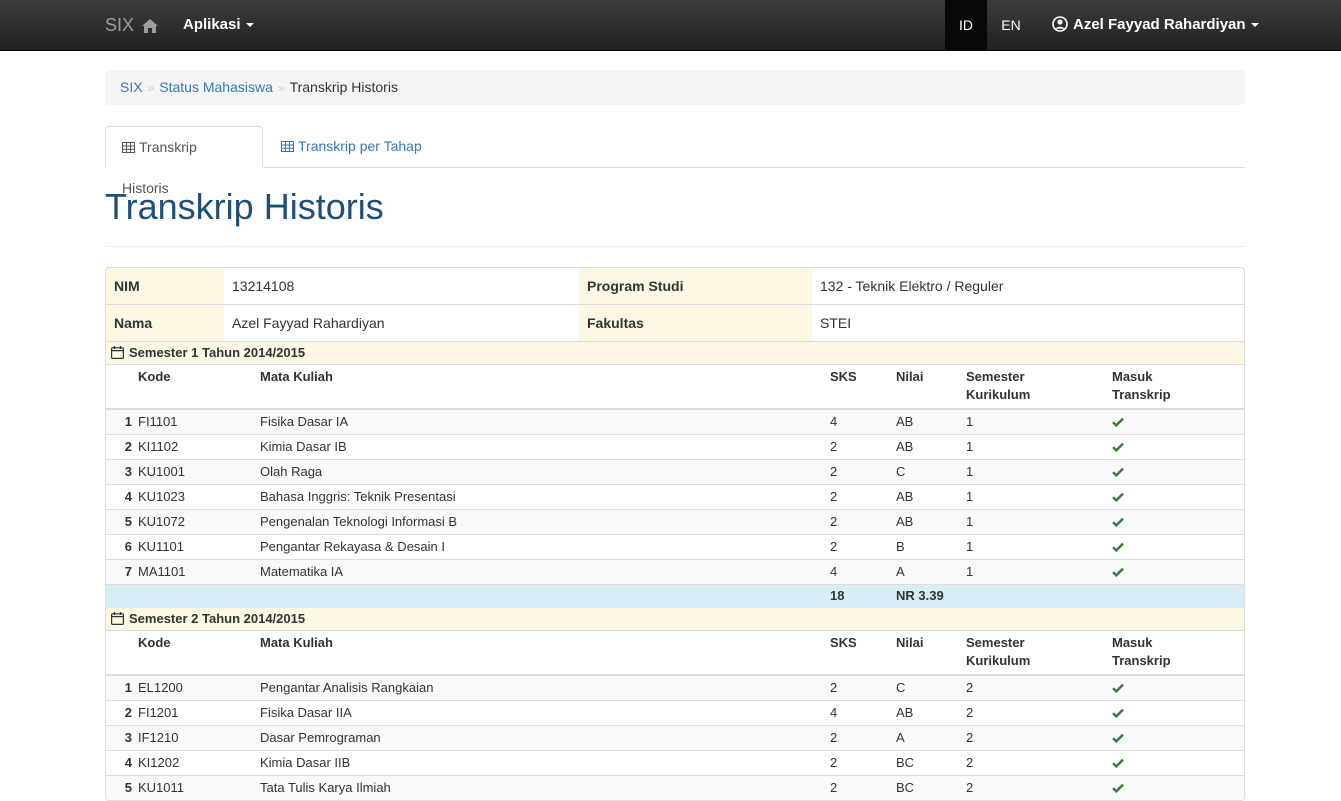  I want to click on tab-bar: Transkrip Historis Transkrip per Tahap, so click(675, 161).